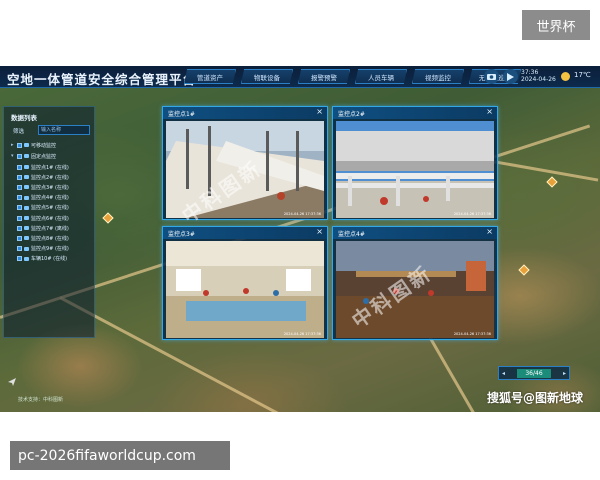 This screenshot has width=600, height=480. Describe the element at coordinates (351, 114) in the screenshot. I see `camera-title: 监控点2#` at that location.